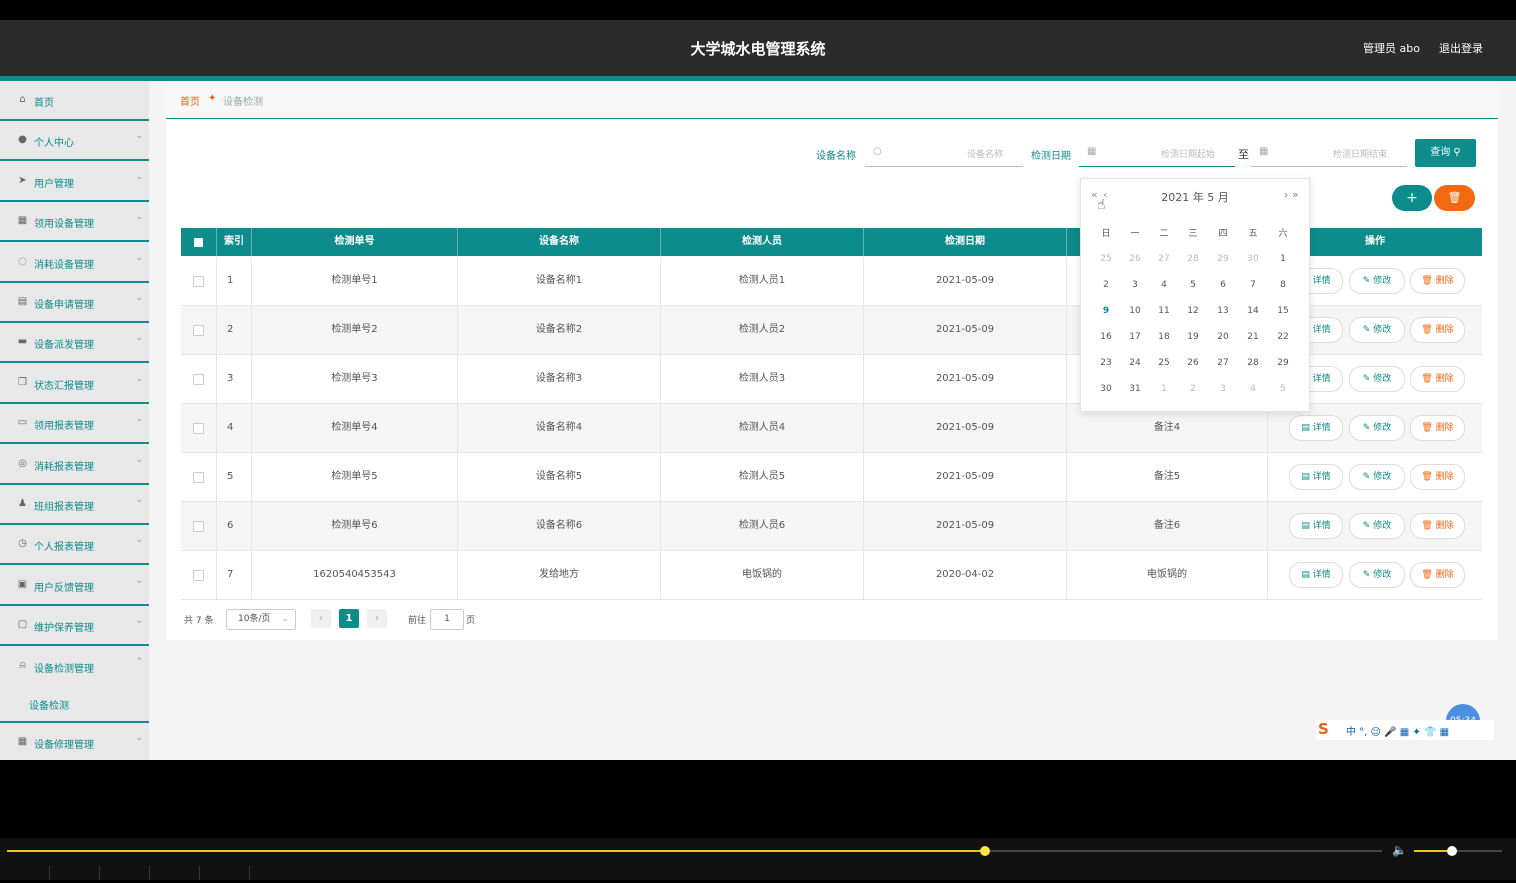  What do you see at coordinates (74, 505) in the screenshot?
I see `sidebar-item: ♟ 班组报表管理 ⌄` at bounding box center [74, 505].